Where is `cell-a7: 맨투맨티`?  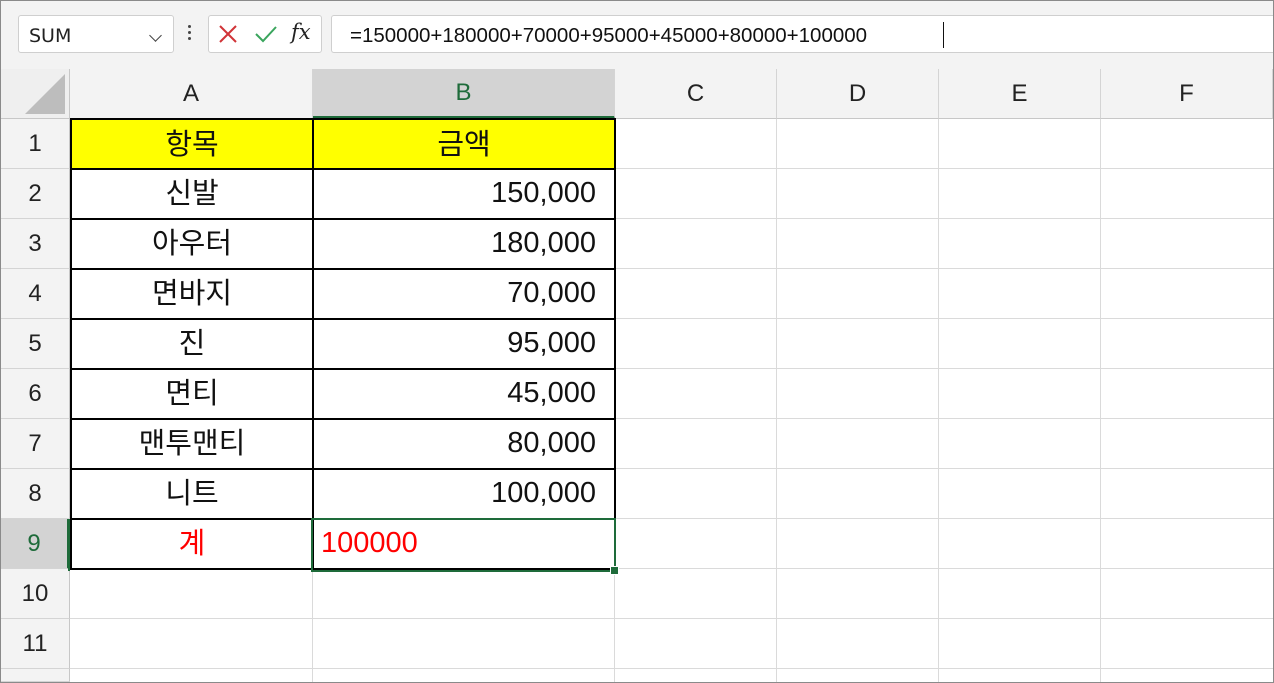 cell-a7: 맨투맨티 is located at coordinates (192, 444).